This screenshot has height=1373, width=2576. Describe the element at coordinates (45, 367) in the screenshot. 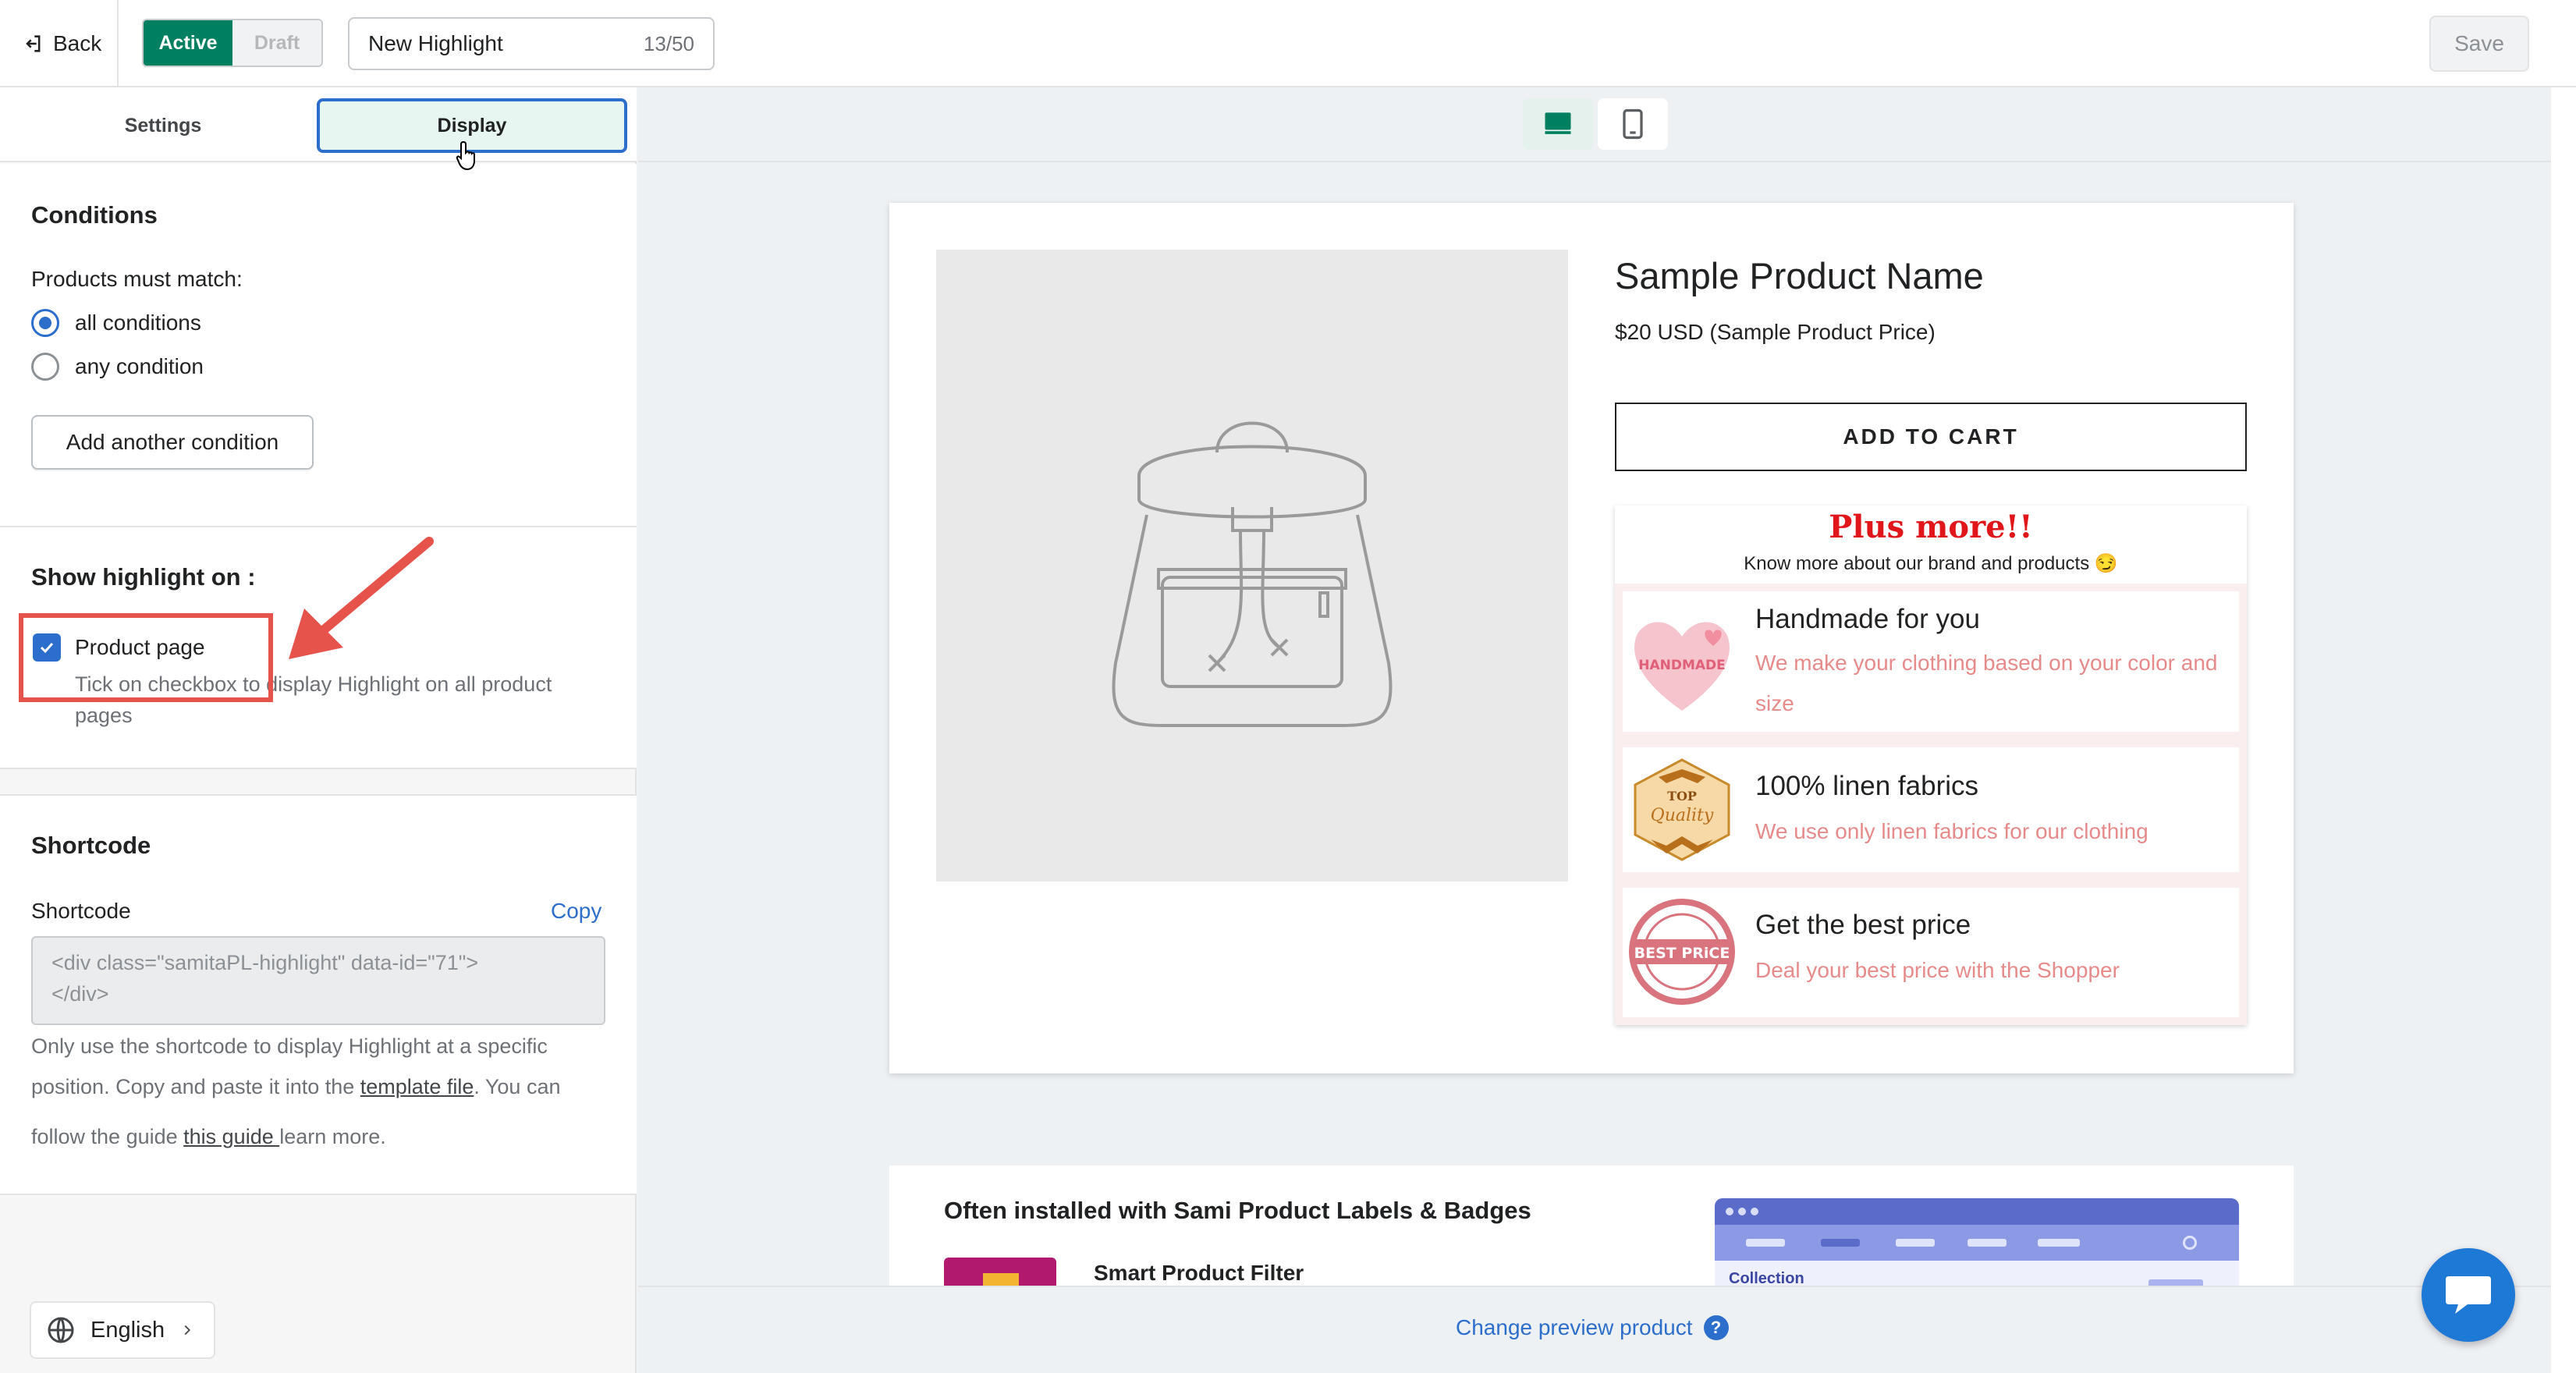

I see `radio-any-condition` at that location.